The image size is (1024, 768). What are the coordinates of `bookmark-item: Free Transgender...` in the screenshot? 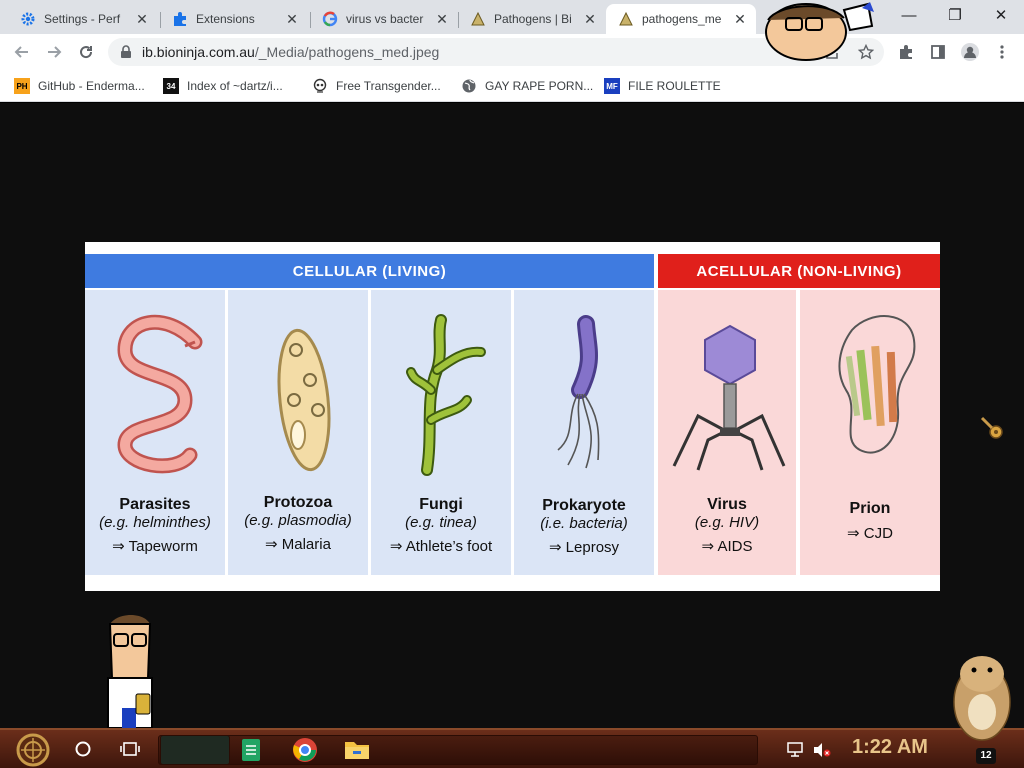 It's located at (376, 86).